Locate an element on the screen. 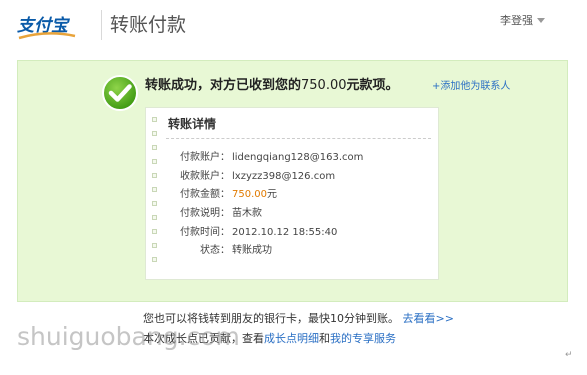 Image resolution: width=587 pixels, height=375 pixels. detail-label: 付款金额： is located at coordinates (205, 194).